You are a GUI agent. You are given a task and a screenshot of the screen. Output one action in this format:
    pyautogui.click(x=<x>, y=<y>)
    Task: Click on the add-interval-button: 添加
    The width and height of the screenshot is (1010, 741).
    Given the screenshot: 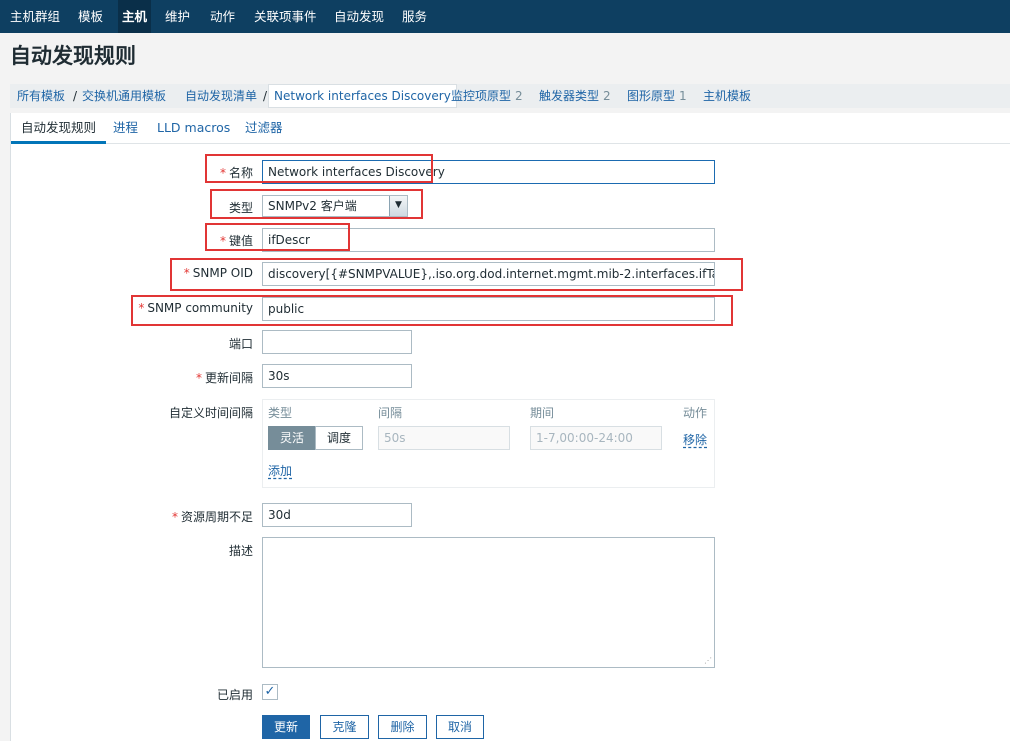 What is the action you would take?
    pyautogui.click(x=280, y=470)
    